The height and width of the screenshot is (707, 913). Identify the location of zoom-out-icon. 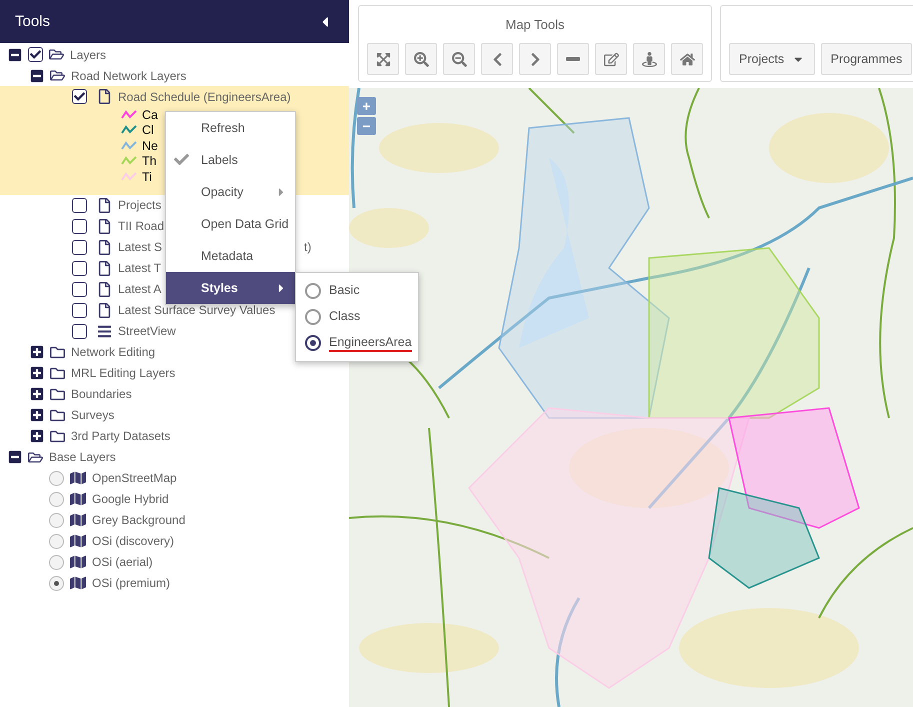
(459, 59).